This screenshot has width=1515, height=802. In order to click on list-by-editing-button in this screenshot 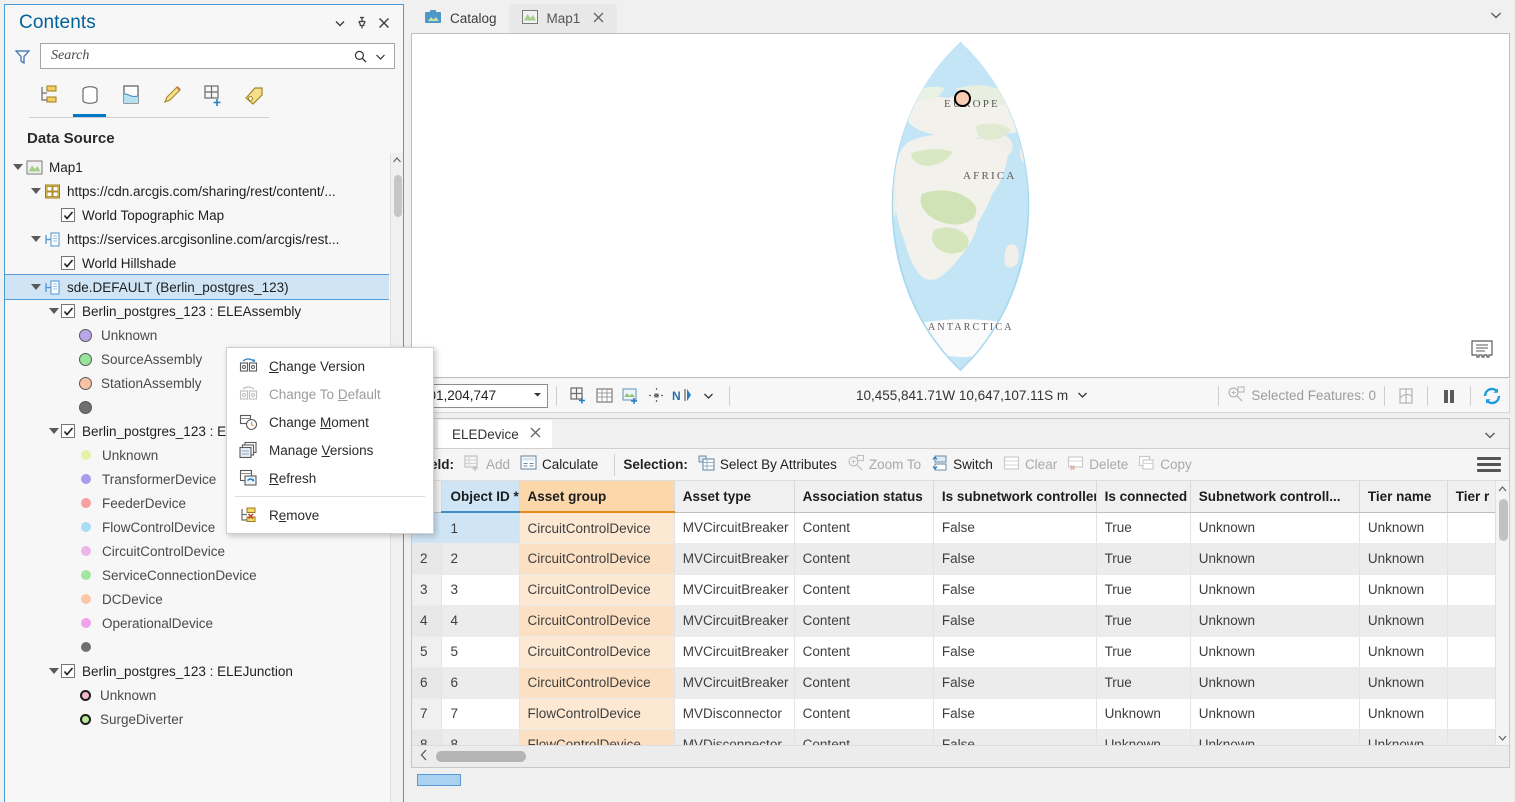, I will do `click(171, 95)`.